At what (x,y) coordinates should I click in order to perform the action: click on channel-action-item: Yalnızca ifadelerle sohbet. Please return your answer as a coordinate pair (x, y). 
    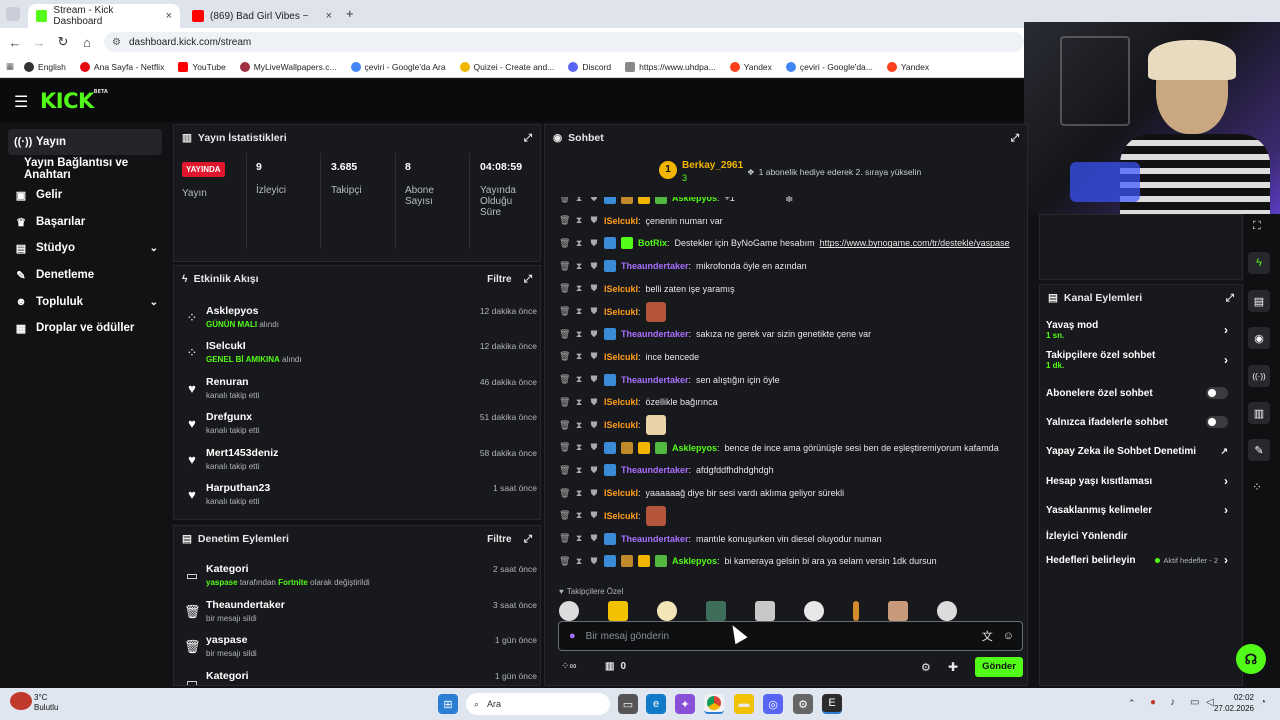
    Looking at the image, I should click on (1137, 422).